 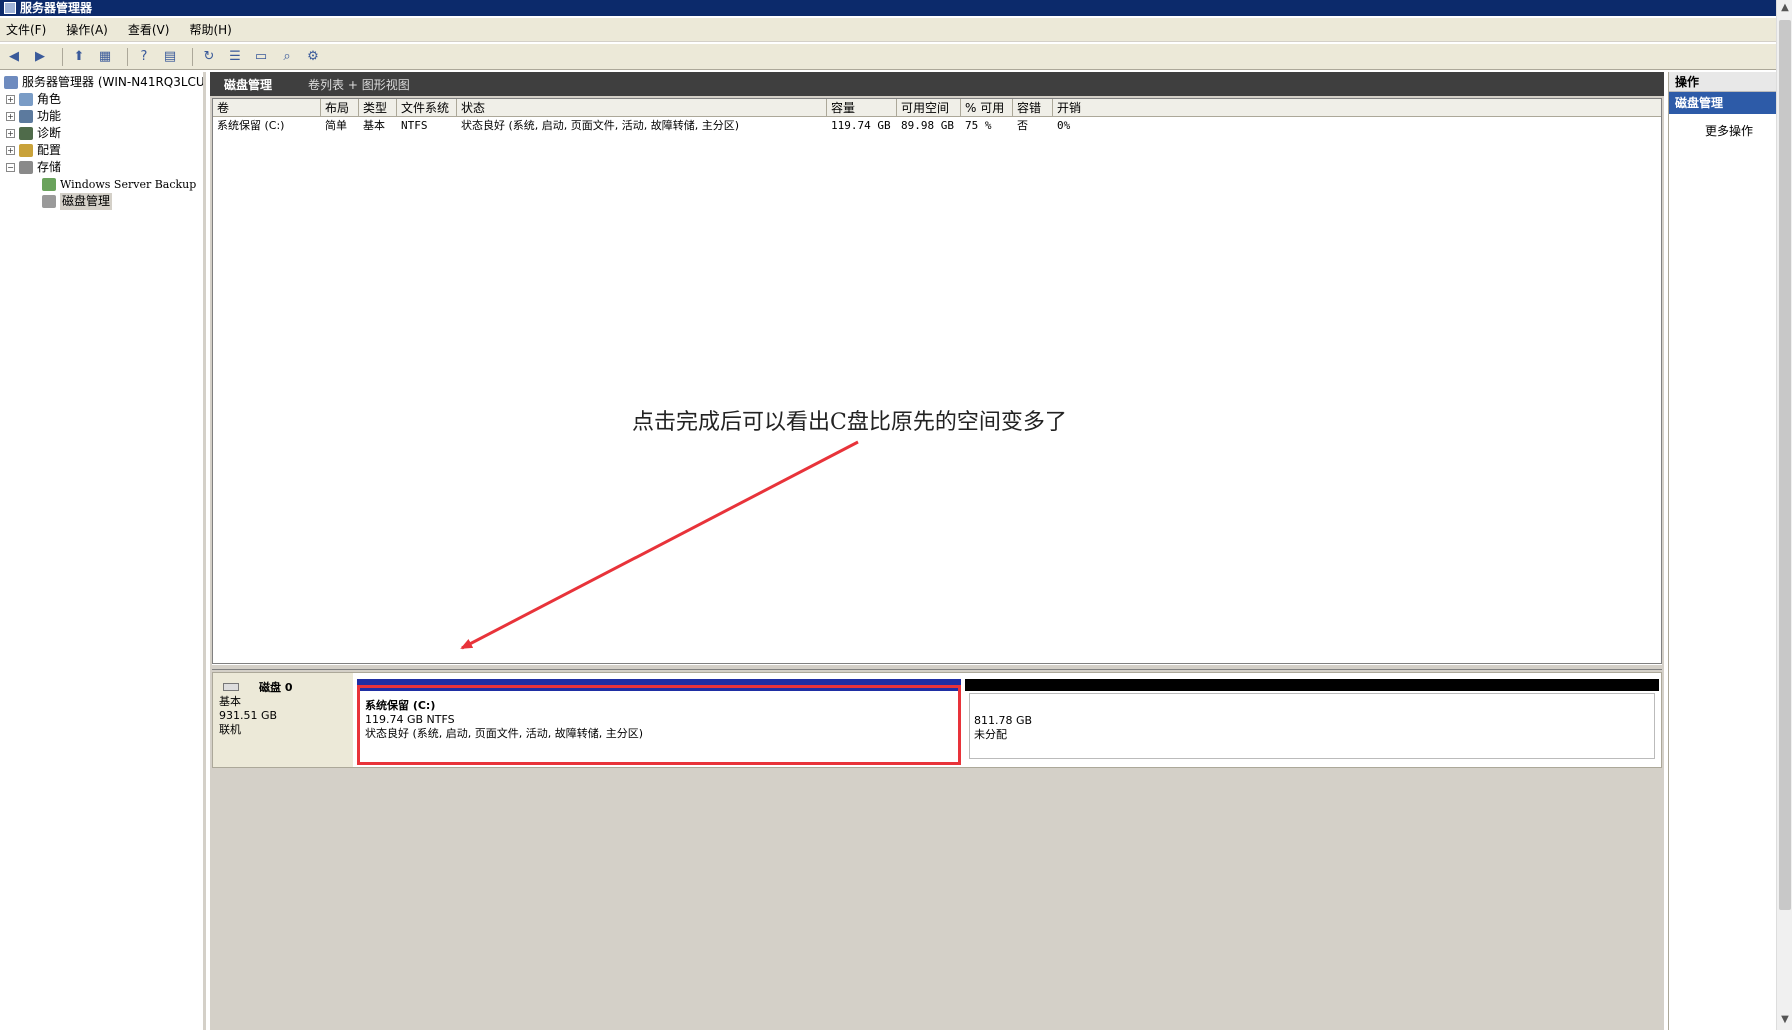 I want to click on search-icon: ⌕, so click(x=287, y=57).